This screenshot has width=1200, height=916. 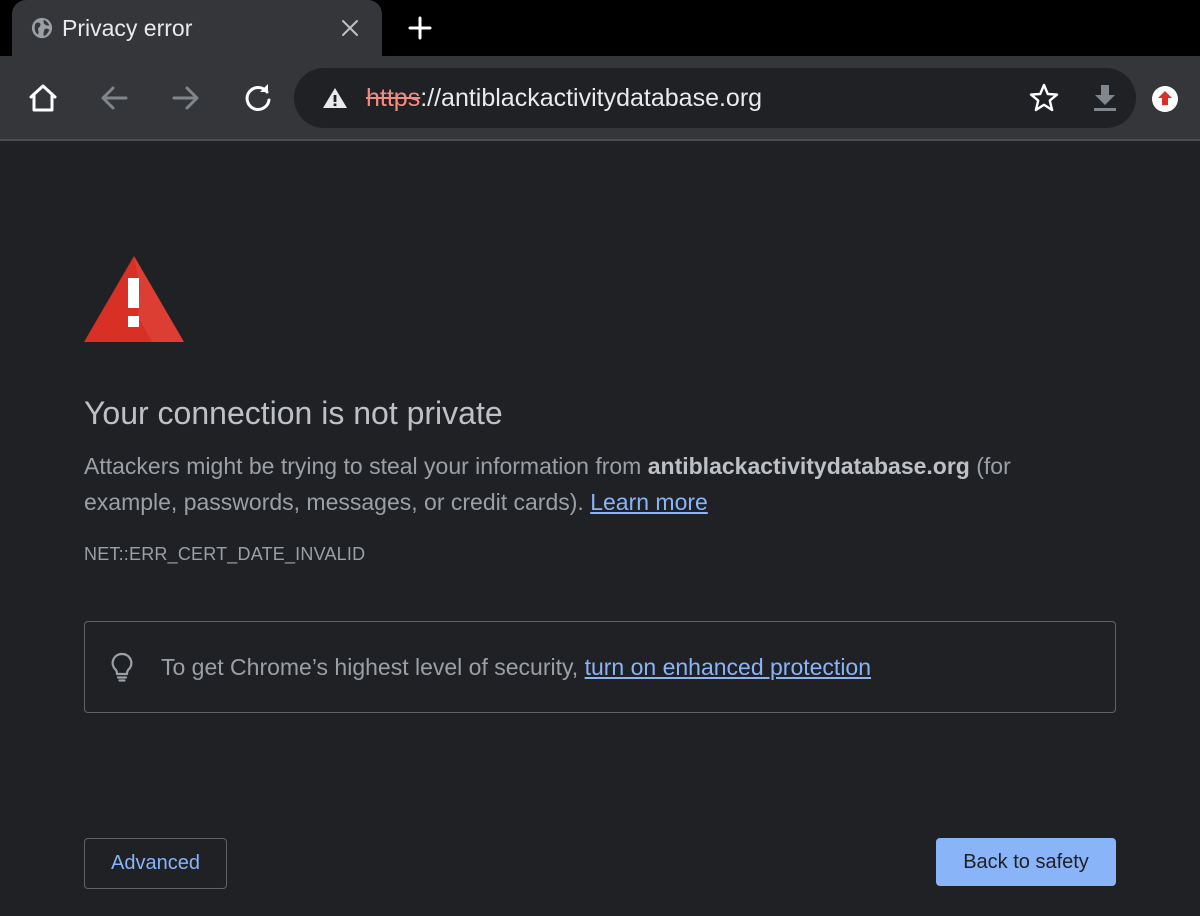 I want to click on omnibox: https://antiblackactivitydatabase.org, so click(x=715, y=98).